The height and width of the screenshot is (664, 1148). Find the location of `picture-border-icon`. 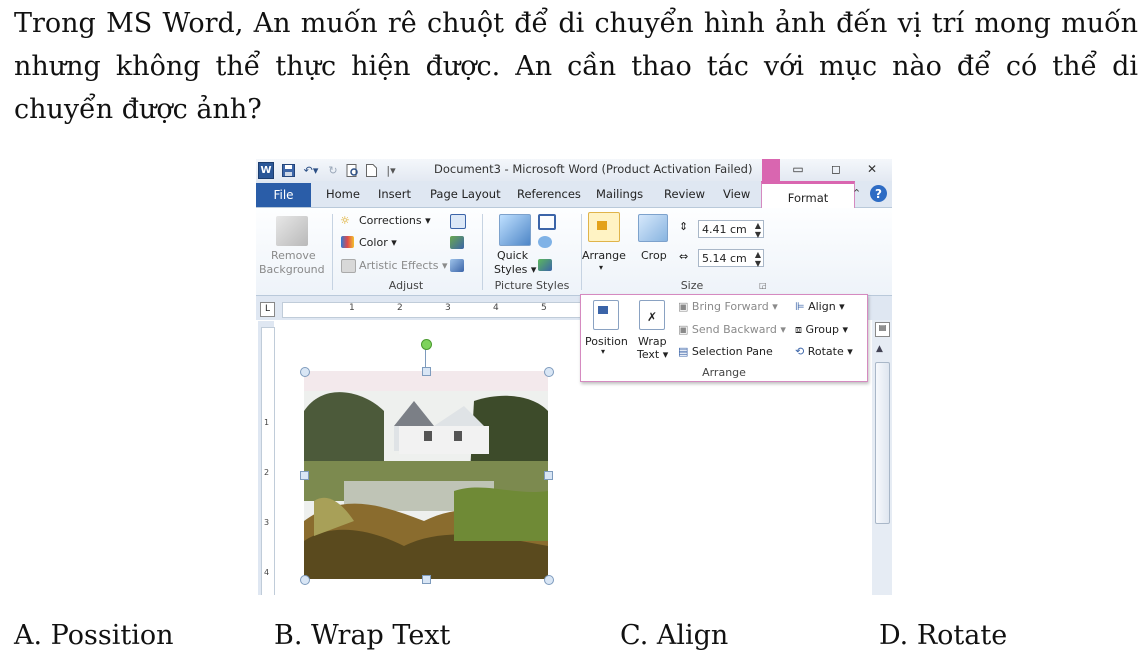

picture-border-icon is located at coordinates (547, 222).